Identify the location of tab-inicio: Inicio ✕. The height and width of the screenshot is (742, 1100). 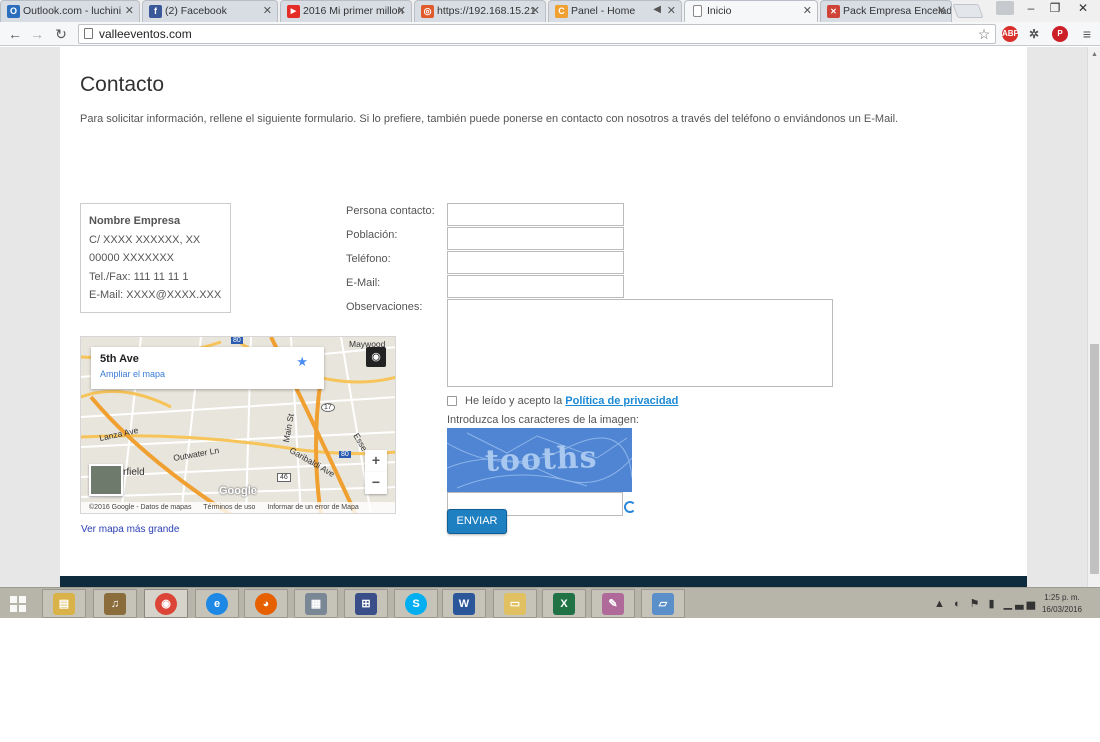
(751, 11).